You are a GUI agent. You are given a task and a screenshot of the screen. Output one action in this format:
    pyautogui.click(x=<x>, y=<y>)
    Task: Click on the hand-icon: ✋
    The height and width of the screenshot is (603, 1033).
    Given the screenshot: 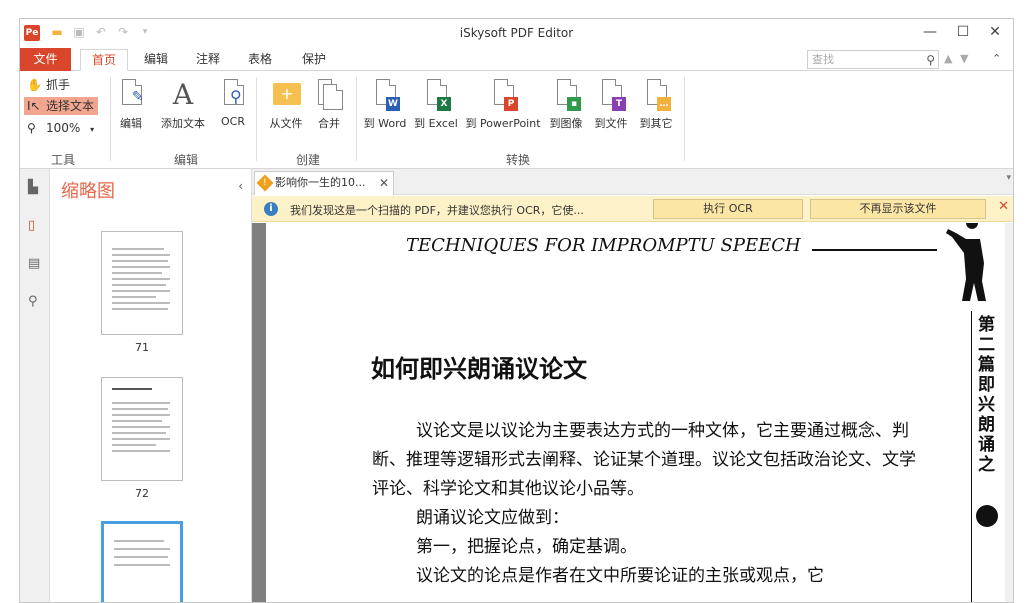 What is the action you would take?
    pyautogui.click(x=34, y=85)
    